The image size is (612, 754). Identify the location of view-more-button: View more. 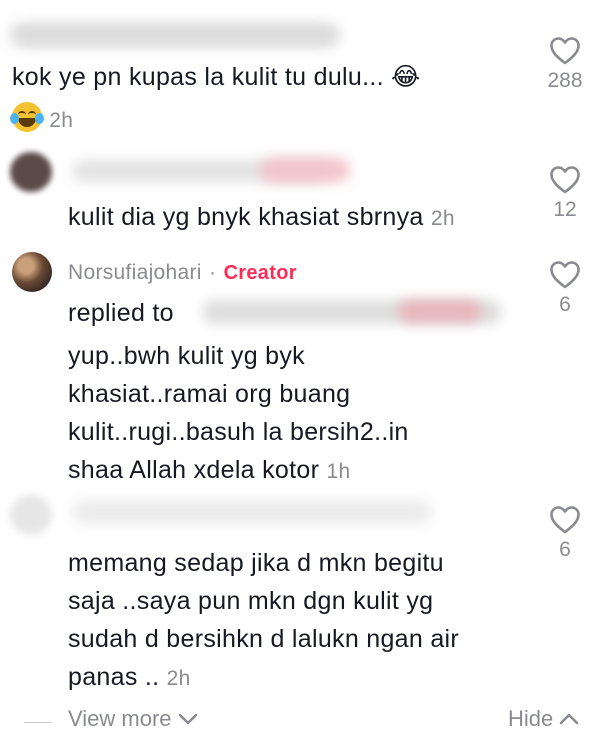
(133, 719).